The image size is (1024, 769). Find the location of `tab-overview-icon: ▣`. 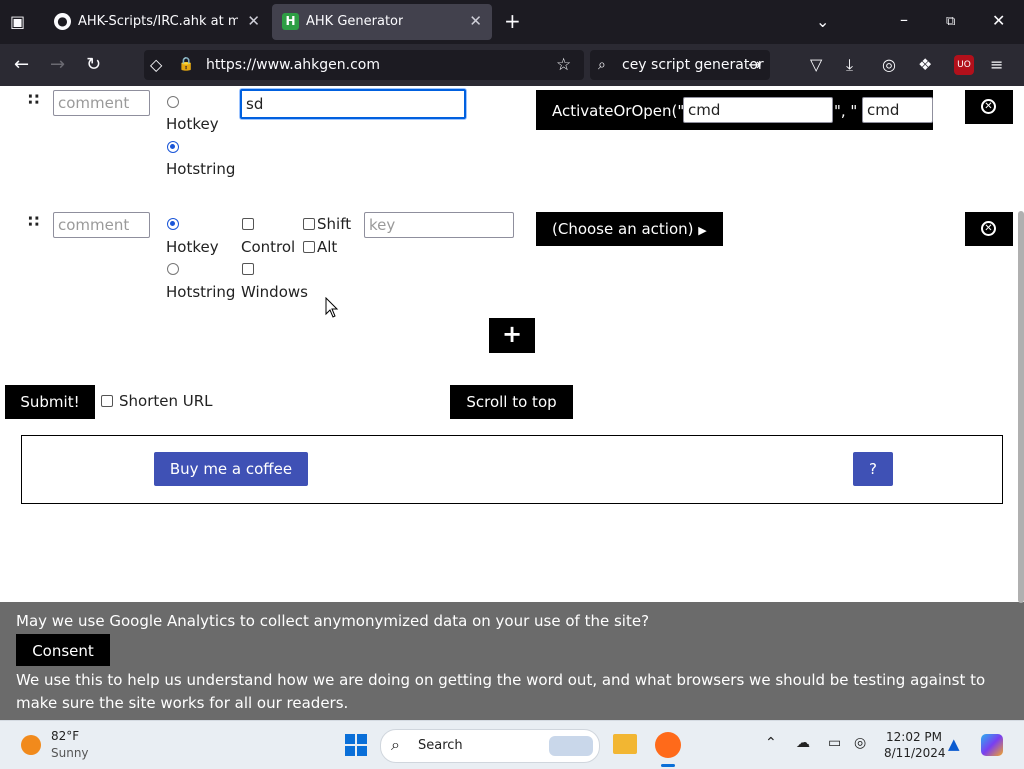

tab-overview-icon: ▣ is located at coordinates (17, 22).